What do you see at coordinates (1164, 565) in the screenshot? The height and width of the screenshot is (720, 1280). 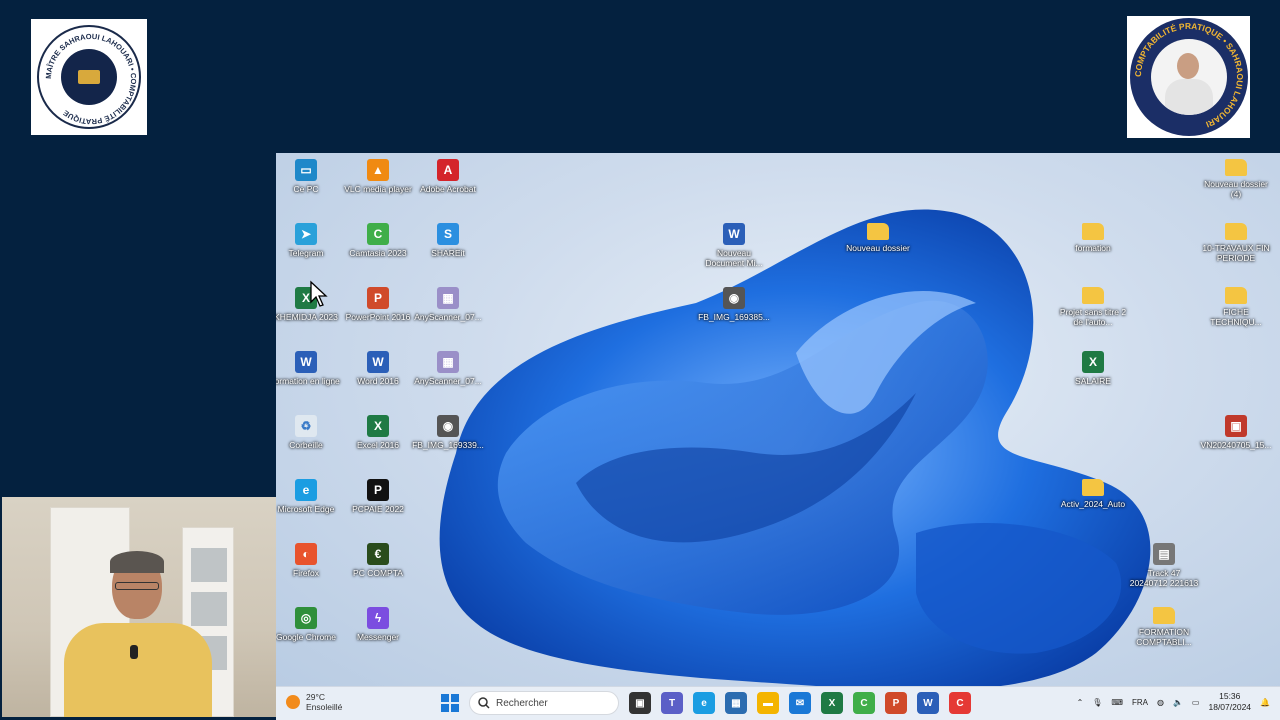 I see `desktop-icon: ▤ Track 47 20240712 221613` at bounding box center [1164, 565].